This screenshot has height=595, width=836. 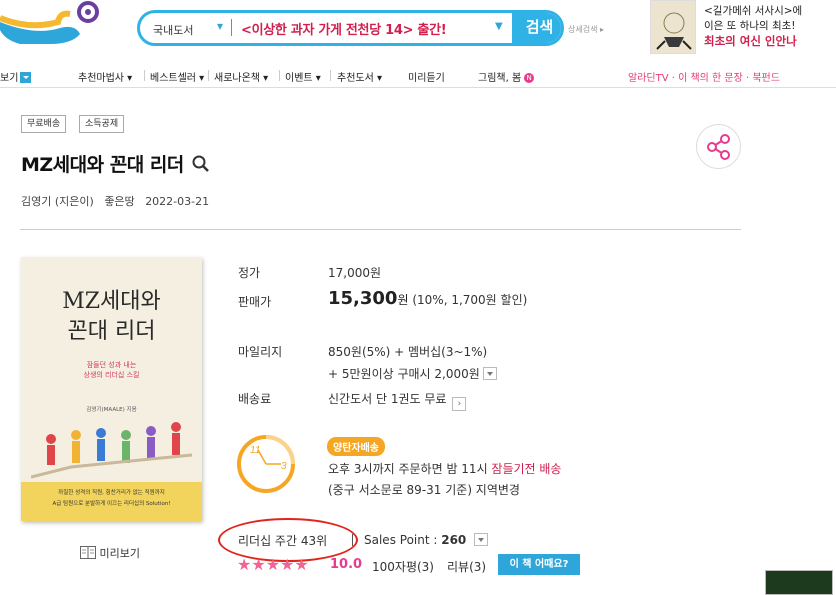 What do you see at coordinates (241, 76) in the screenshot?
I see `nav-item-new-books: 새로나온책 ▾` at bounding box center [241, 76].